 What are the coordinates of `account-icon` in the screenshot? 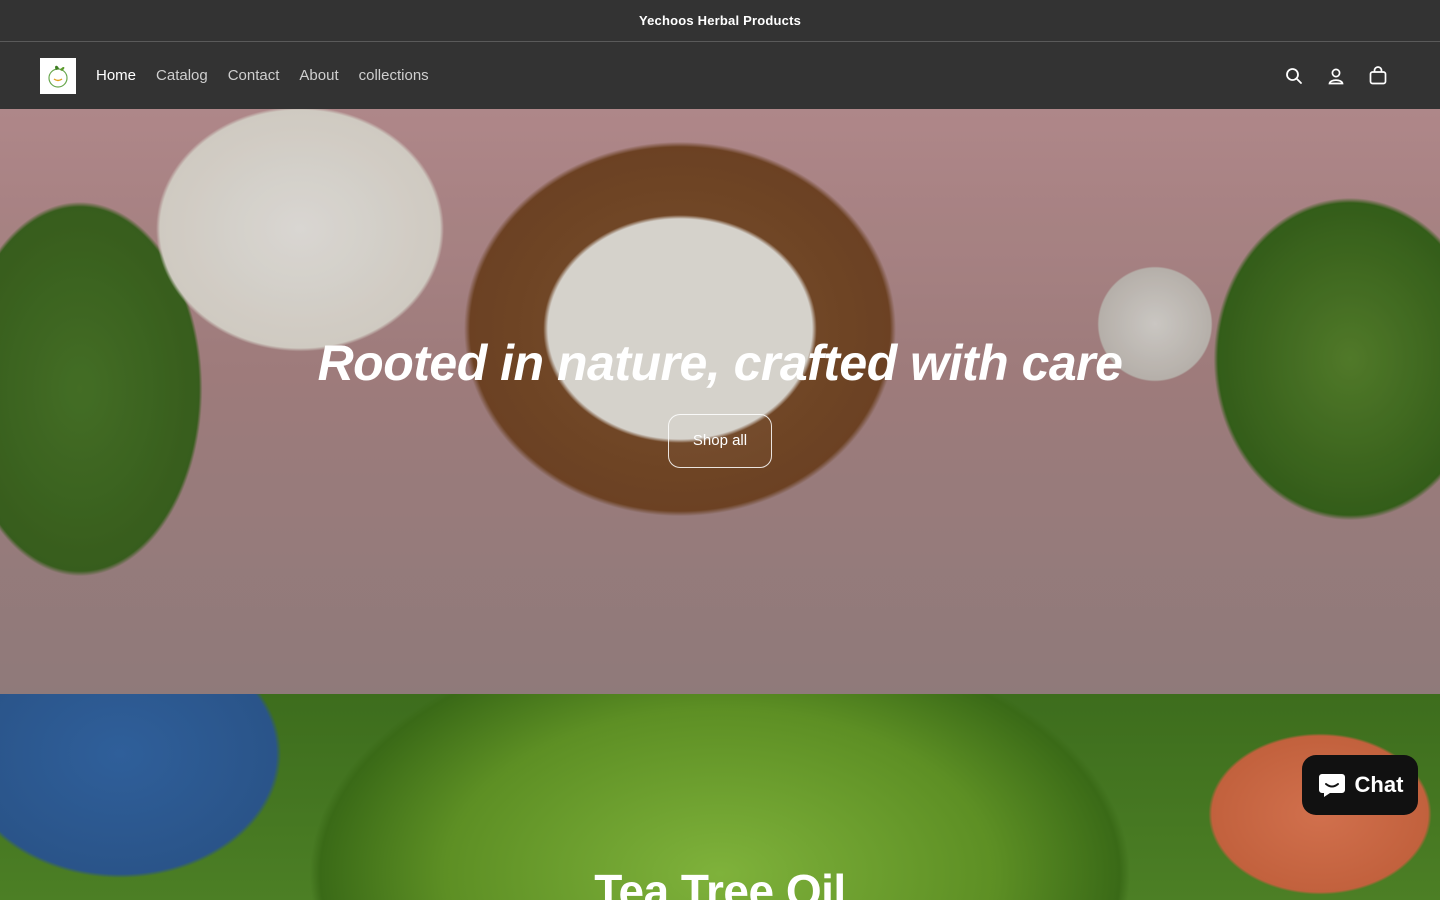 It's located at (1336, 76).